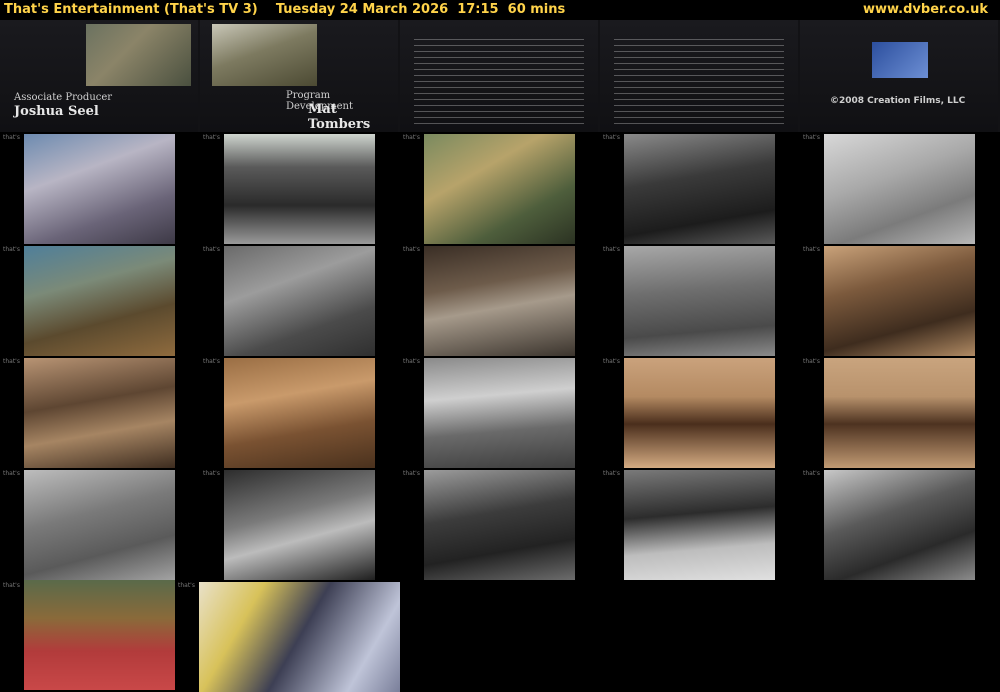 This screenshot has width=1000, height=692. Describe the element at coordinates (63, 97) in the screenshot. I see `credit-role: Associate Producer` at that location.